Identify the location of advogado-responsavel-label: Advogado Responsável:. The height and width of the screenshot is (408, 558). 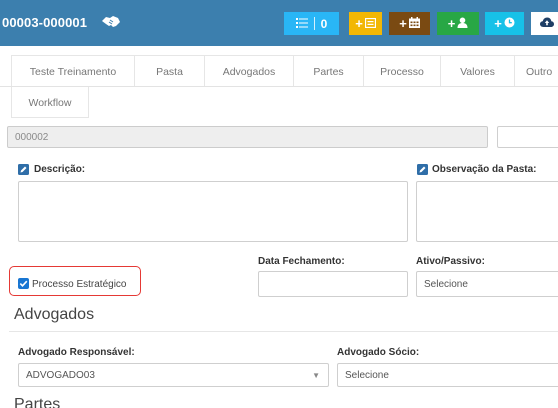
(76, 352).